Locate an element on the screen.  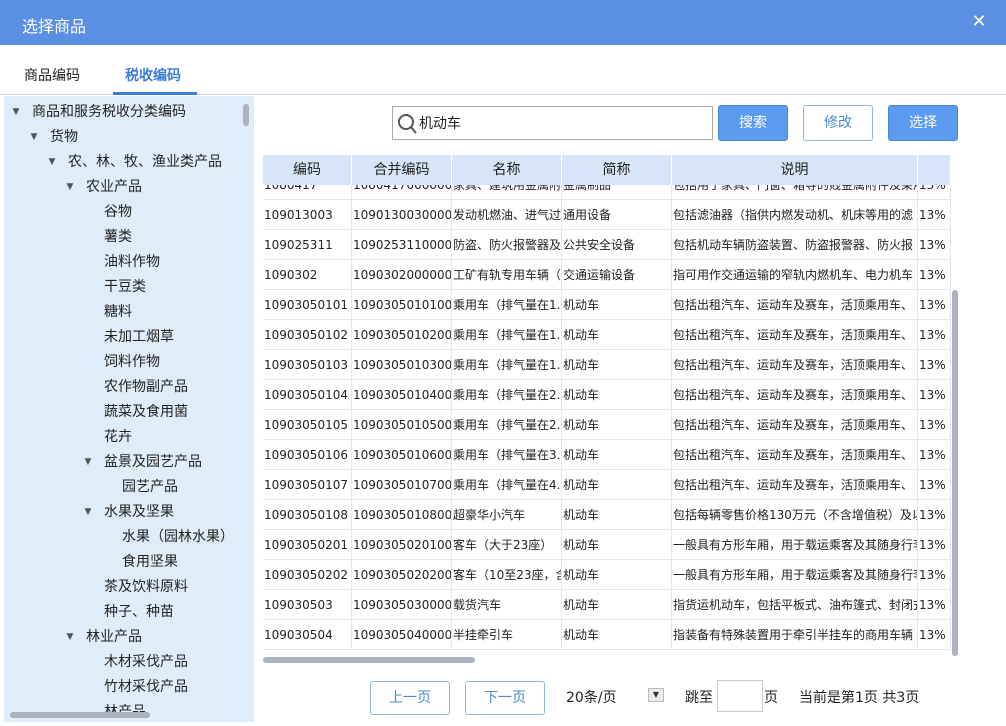
column-header-code: 编码 is located at coordinates (307, 170).